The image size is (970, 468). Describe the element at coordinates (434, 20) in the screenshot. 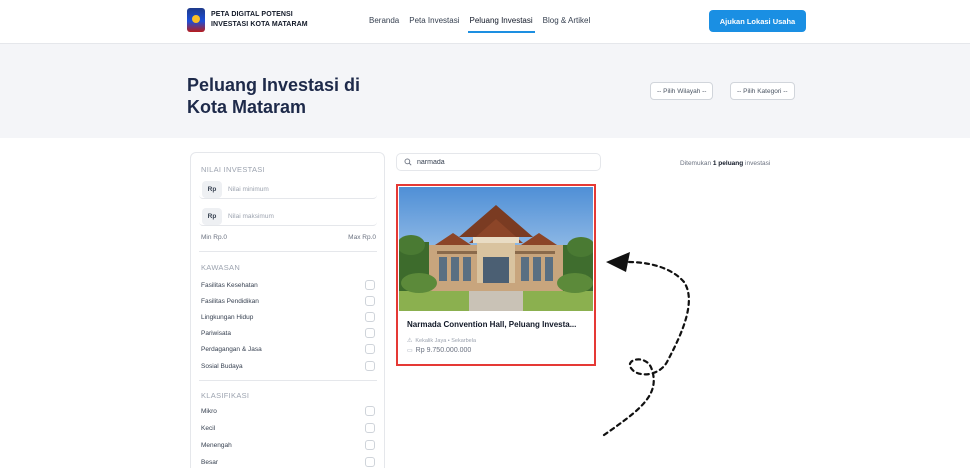

I see `nav-peta-investasi: Peta Investasi` at that location.